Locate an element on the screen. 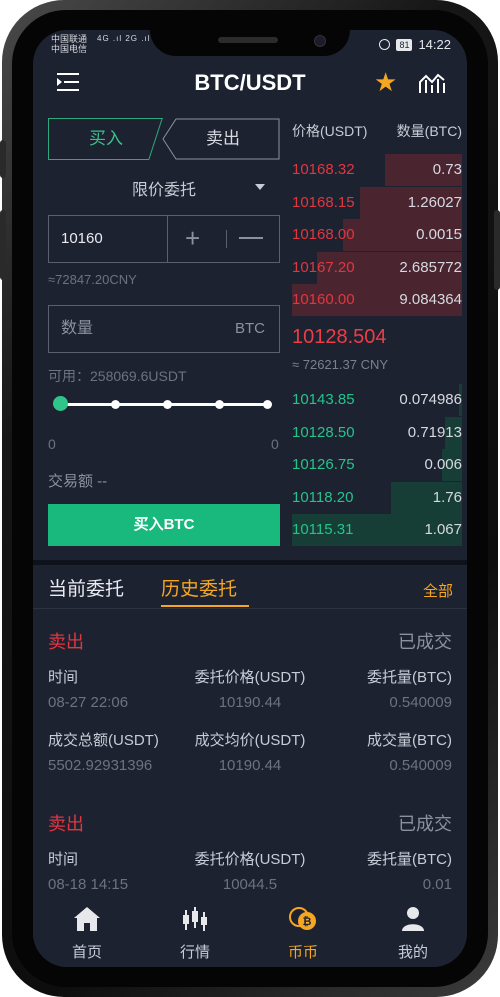 This screenshot has width=500, height=997. star-icon: ★ is located at coordinates (385, 82).